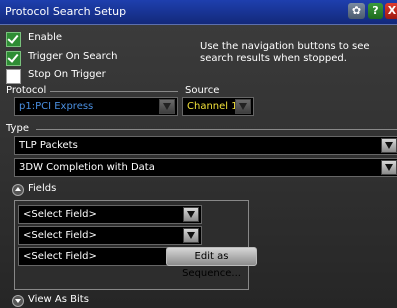 Image resolution: width=397 pixels, height=308 pixels. What do you see at coordinates (45, 37) in the screenshot?
I see `enable-label: Enable` at bounding box center [45, 37].